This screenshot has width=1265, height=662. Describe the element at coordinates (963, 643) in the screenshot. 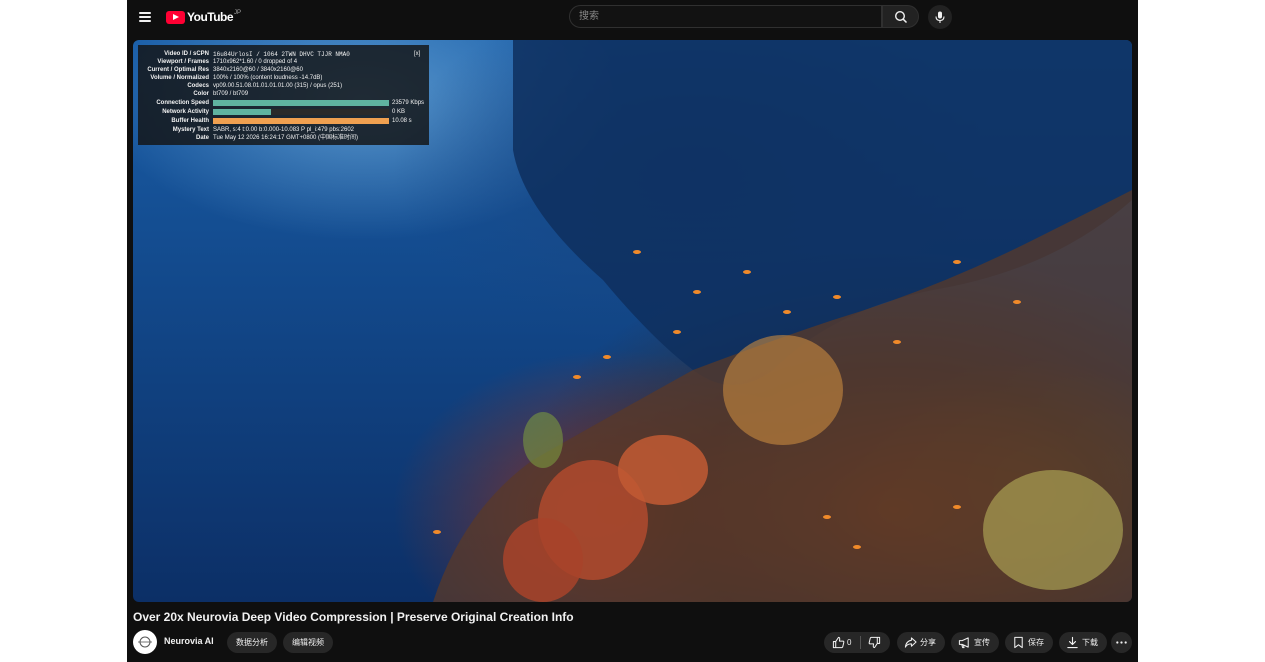

I see `megaphone-icon` at that location.